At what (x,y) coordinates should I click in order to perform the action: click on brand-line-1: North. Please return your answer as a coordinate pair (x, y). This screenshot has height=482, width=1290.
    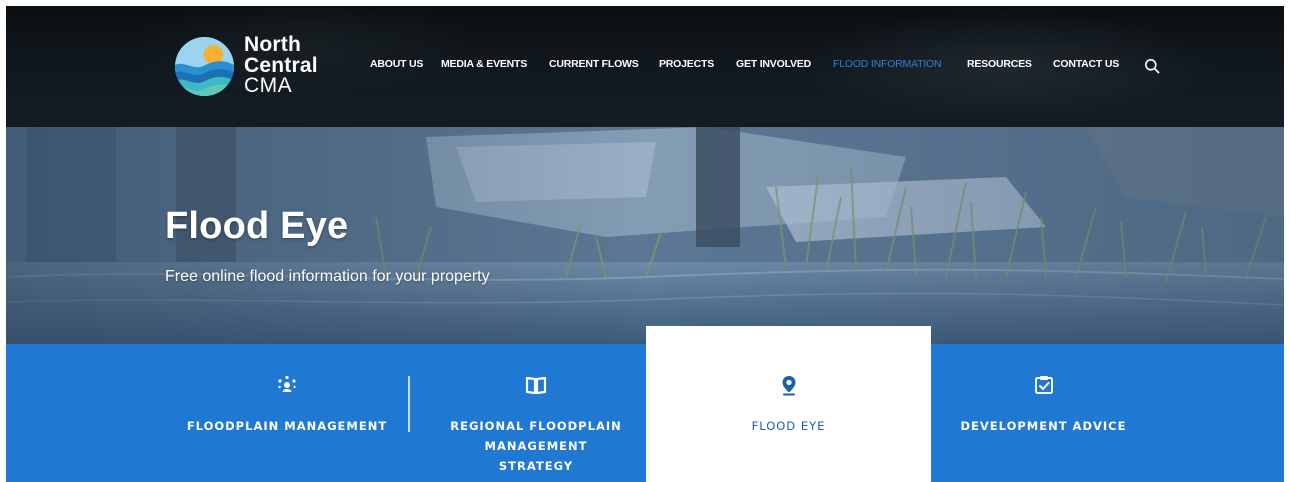
    Looking at the image, I should click on (272, 45).